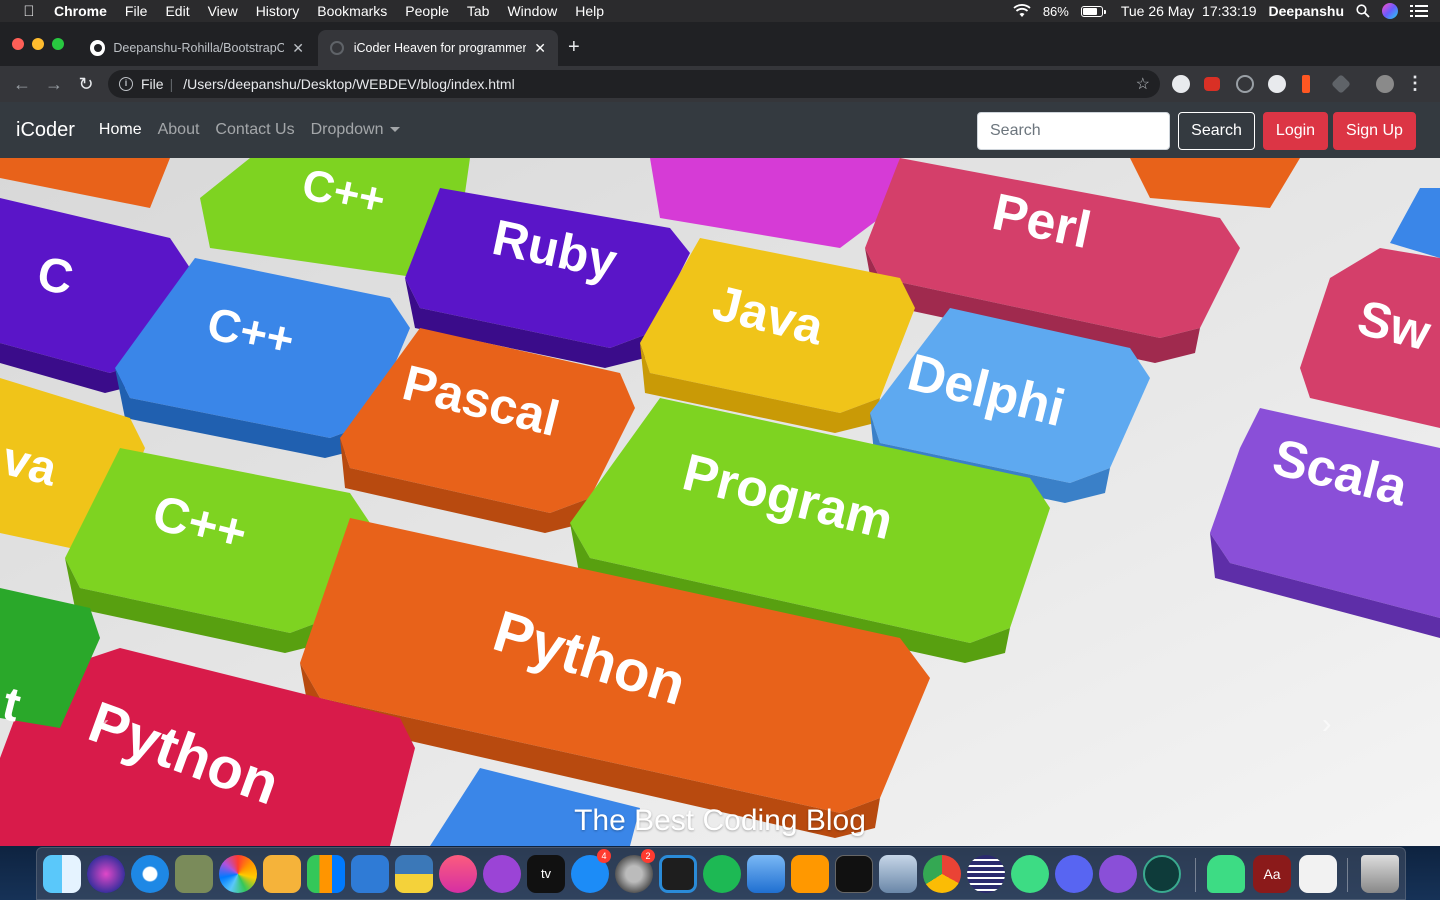 Image resolution: width=1440 pixels, height=900 pixels. I want to click on python-launcher-icon, so click(414, 874).